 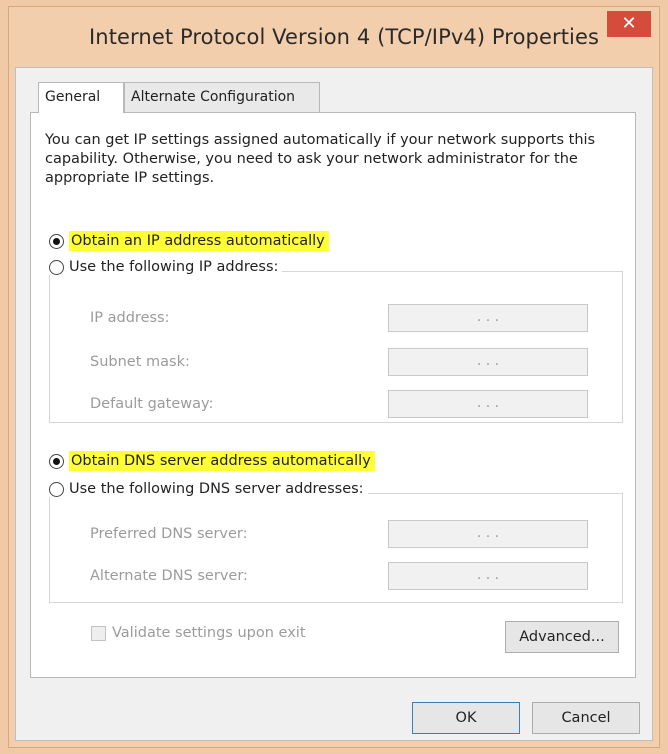 I want to click on default-gateway-input: . . ., so click(x=488, y=404).